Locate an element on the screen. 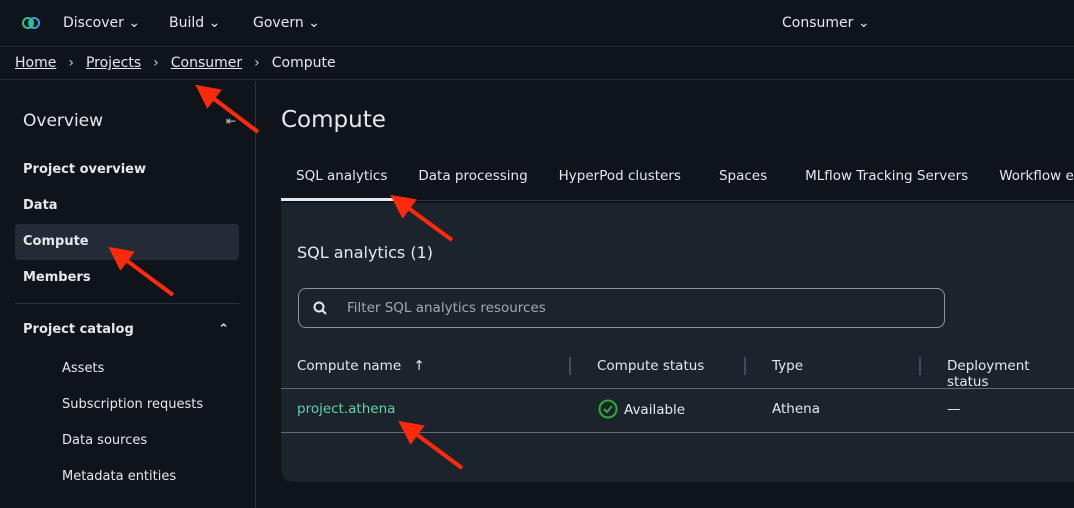  nav-label: Discover is located at coordinates (93, 23).